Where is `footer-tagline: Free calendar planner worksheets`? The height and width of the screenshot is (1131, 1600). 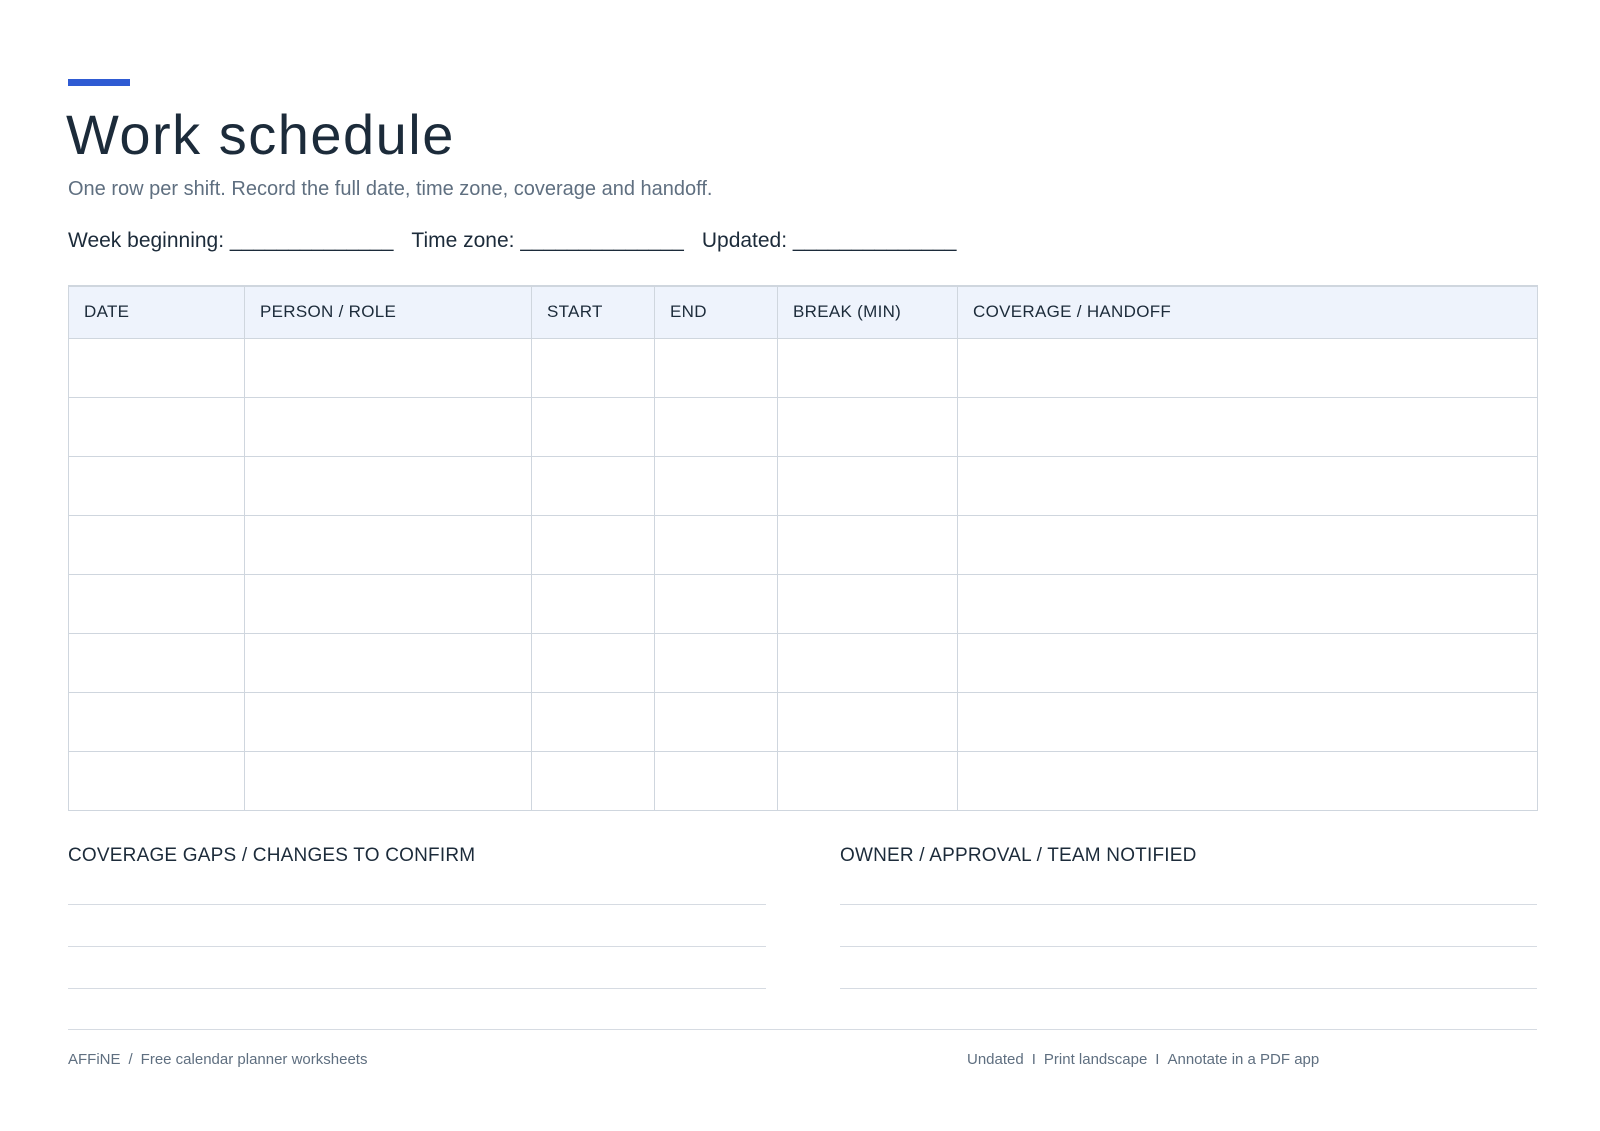
footer-tagline: Free calendar planner worksheets is located at coordinates (254, 1059).